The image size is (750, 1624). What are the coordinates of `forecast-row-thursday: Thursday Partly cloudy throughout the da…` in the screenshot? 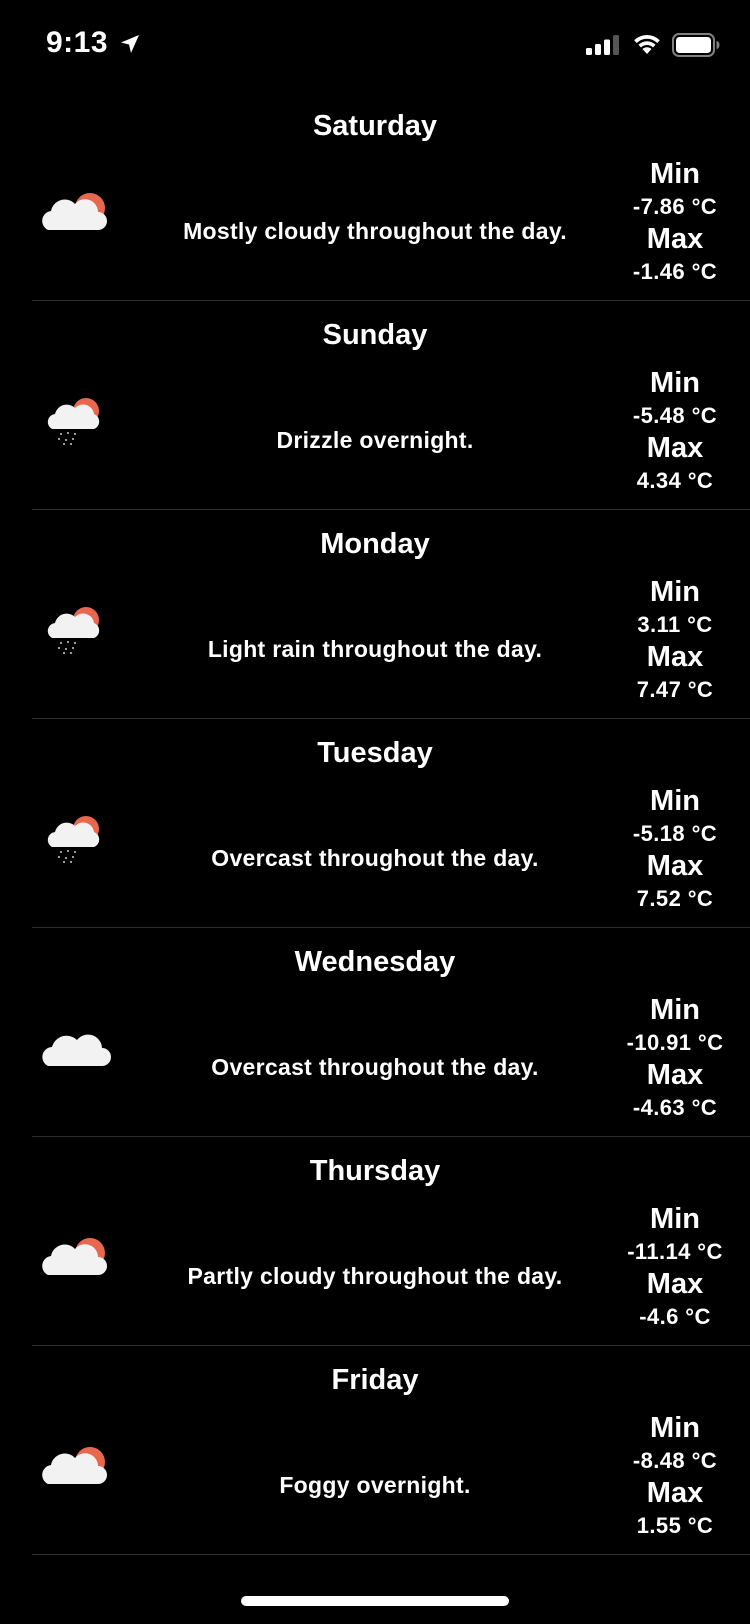 It's located at (375, 1241).